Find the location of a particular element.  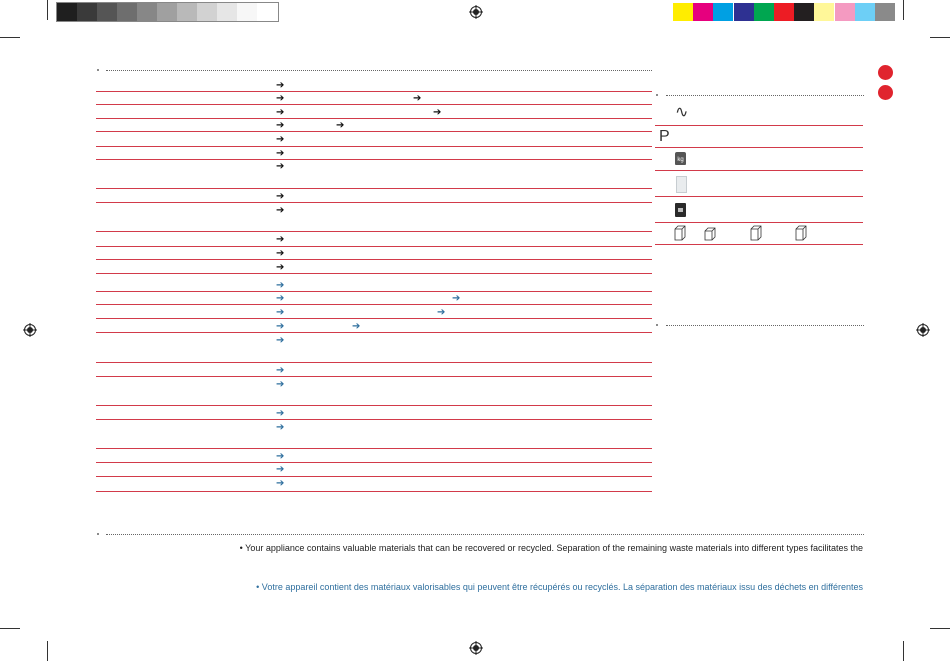

appliance-white-icon is located at coordinates (681, 184).